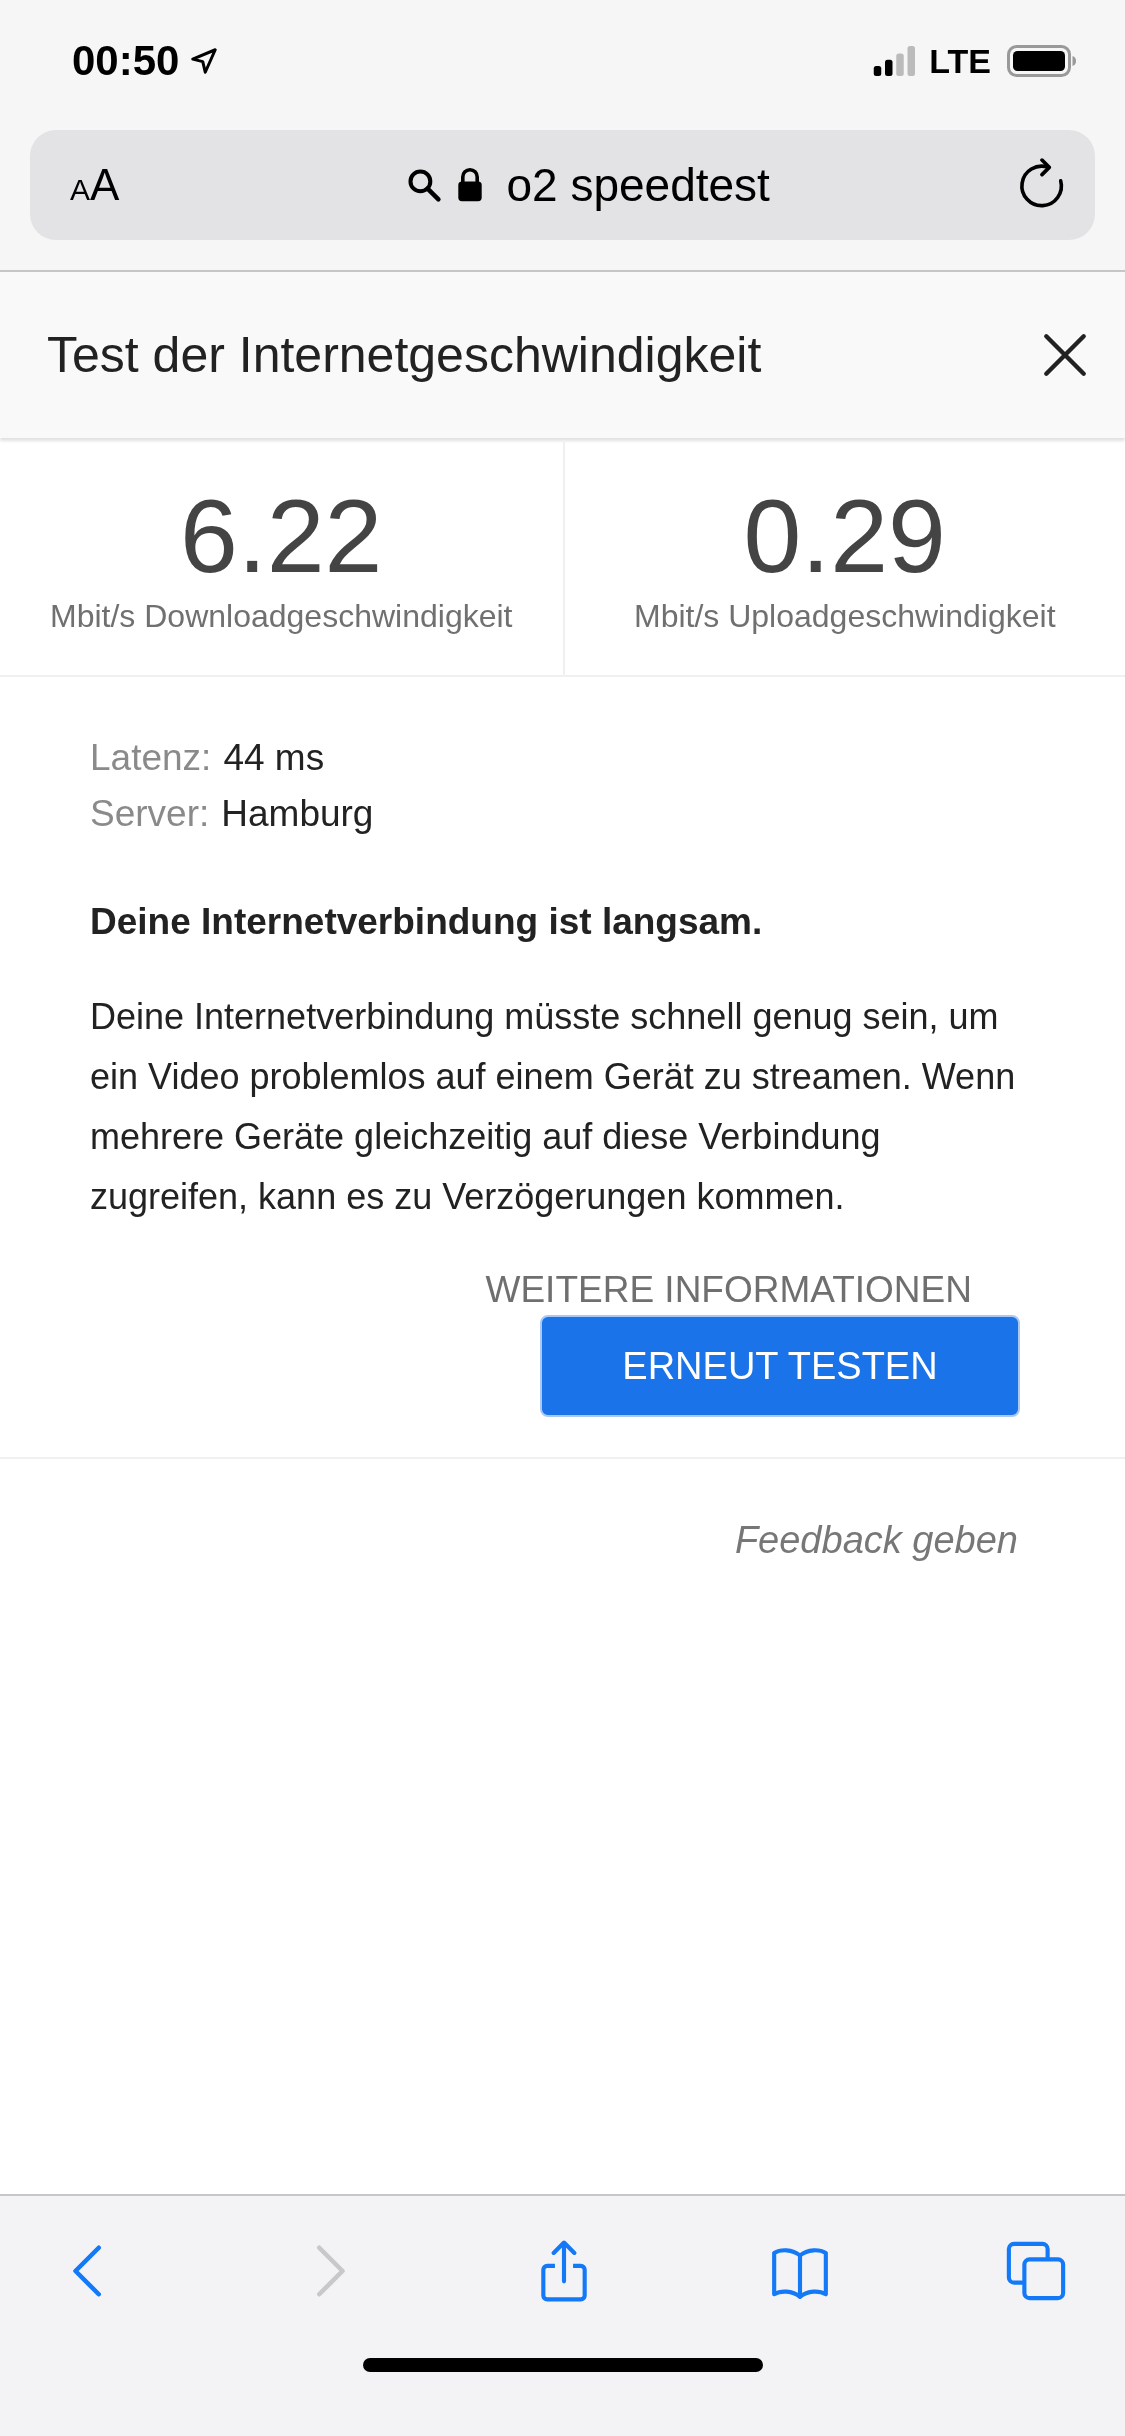 The image size is (1125, 2436). What do you see at coordinates (1042, 61) in the screenshot?
I see `battery-icon` at bounding box center [1042, 61].